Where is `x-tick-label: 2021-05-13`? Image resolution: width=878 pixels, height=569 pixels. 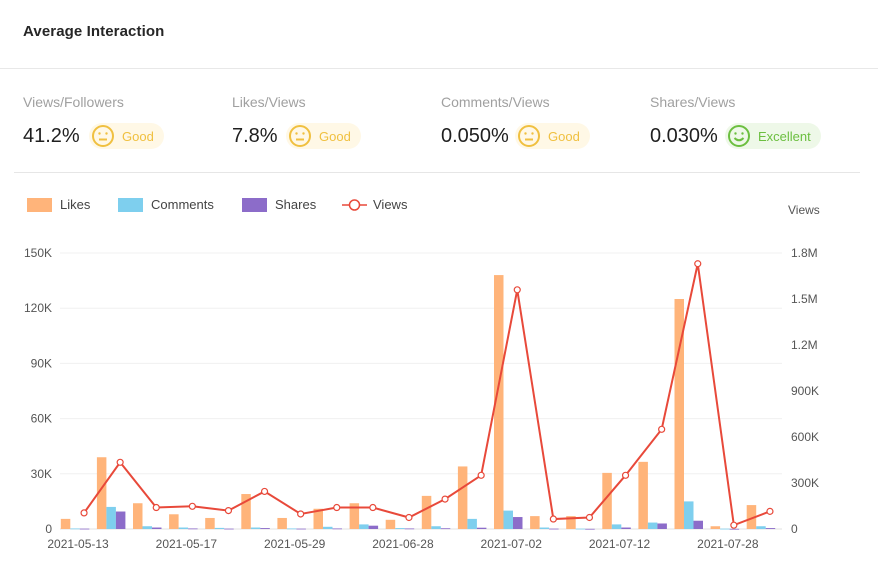 x-tick-label: 2021-05-13 is located at coordinates (78, 544).